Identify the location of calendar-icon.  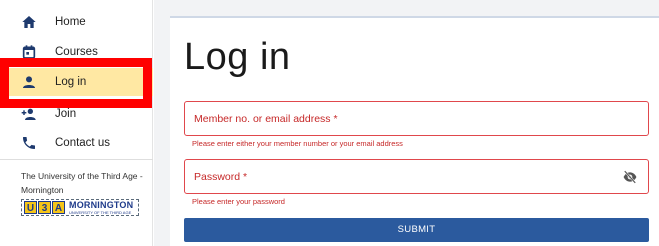
(29, 52).